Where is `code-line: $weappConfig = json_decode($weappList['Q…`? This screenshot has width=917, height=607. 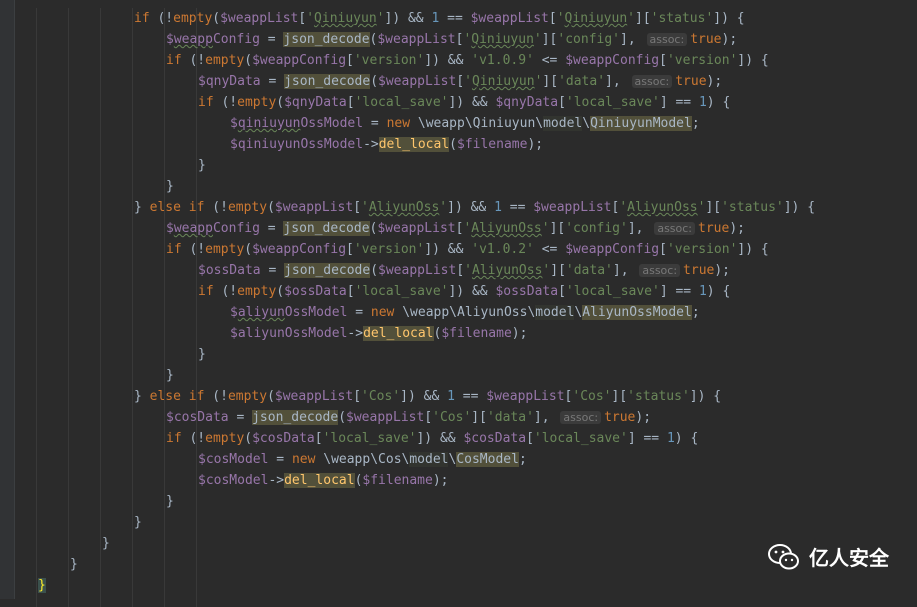 code-line: $weappConfig = json_decode($weappList['Q… is located at coordinates (465, 39).